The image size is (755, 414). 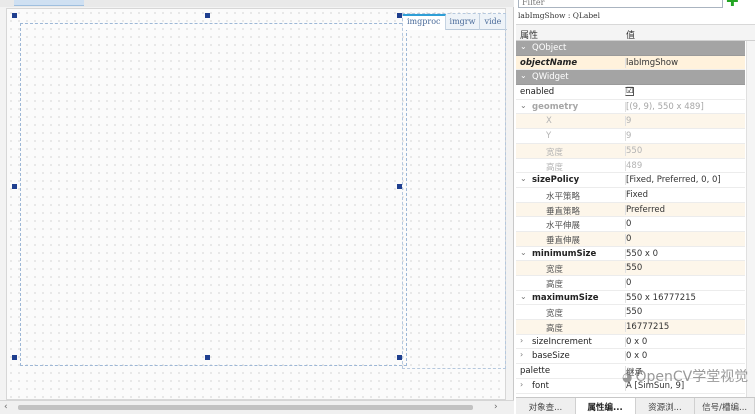 I want to click on property-value: labImgShow, so click(x=651, y=62).